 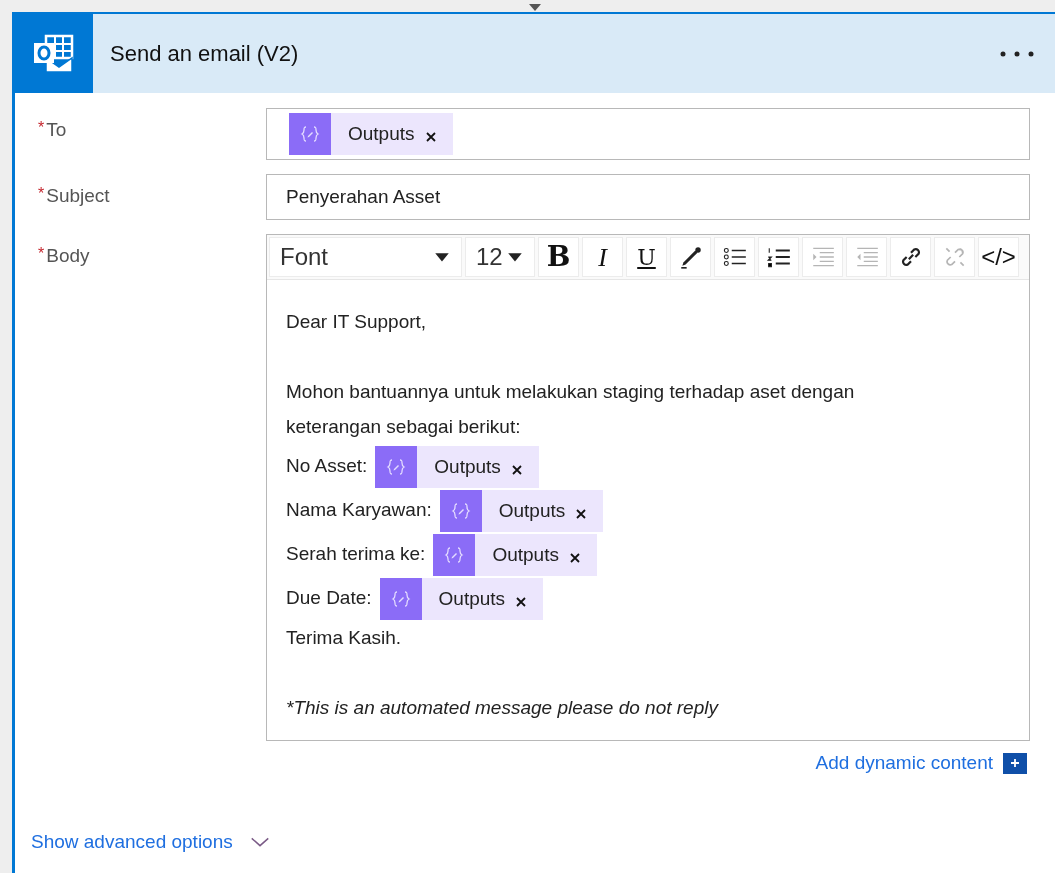 I want to click on bulleted-list-button, so click(x=734, y=257).